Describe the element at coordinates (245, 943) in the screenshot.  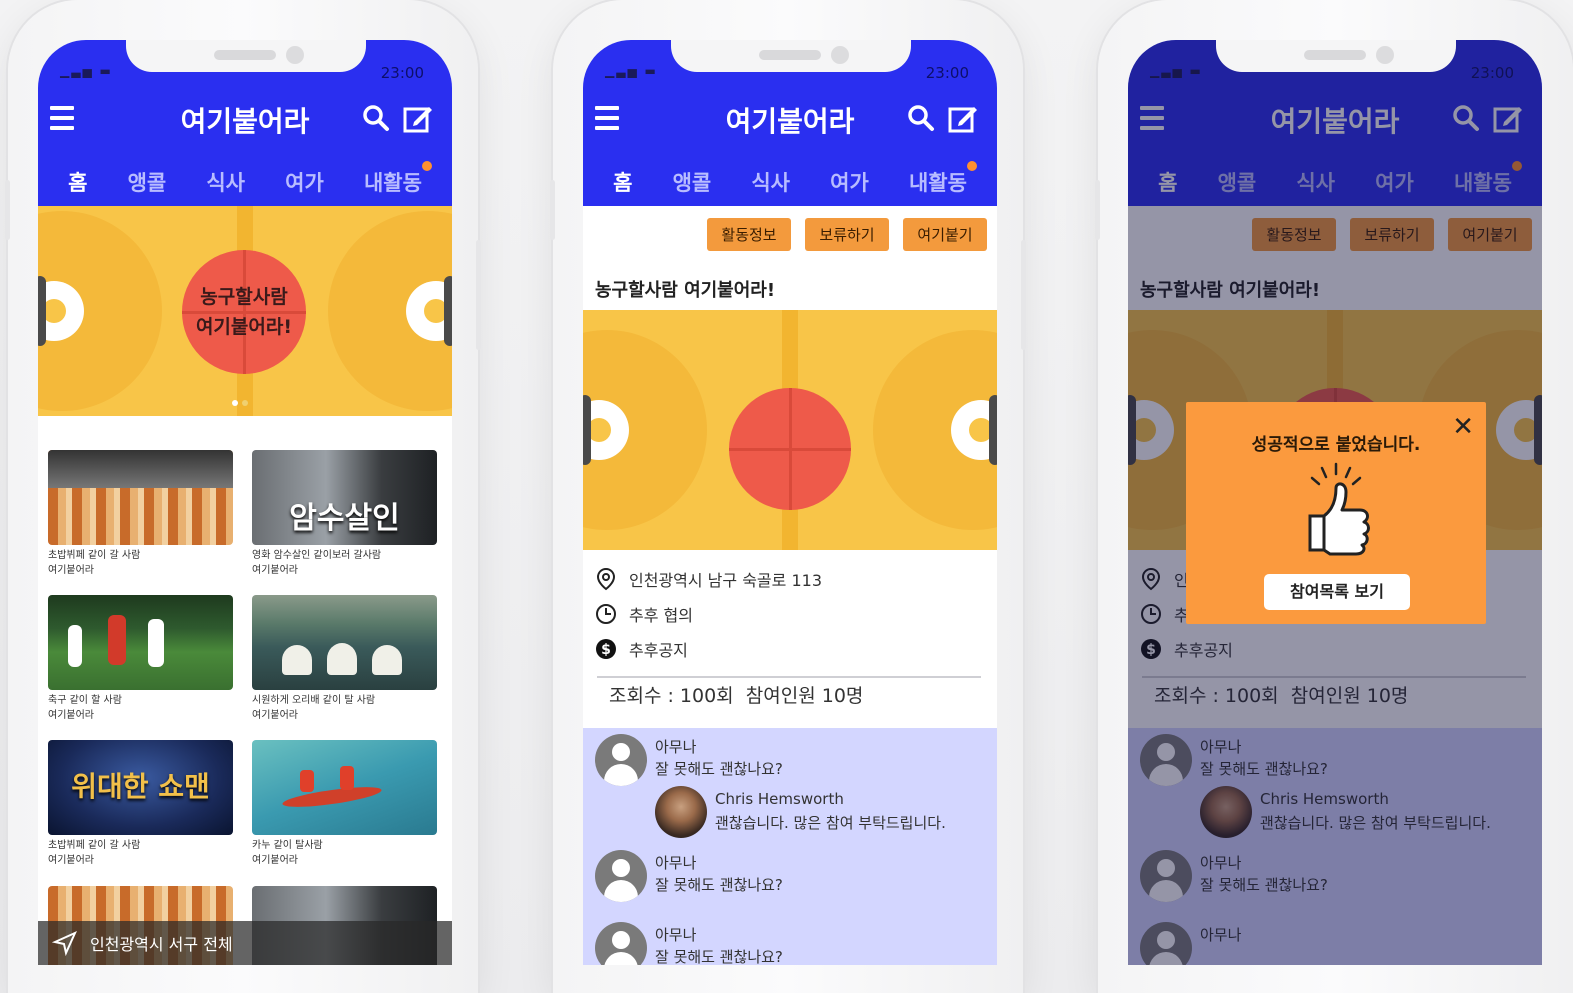
I see `location-bar: 인천광역시 서구 전체` at that location.